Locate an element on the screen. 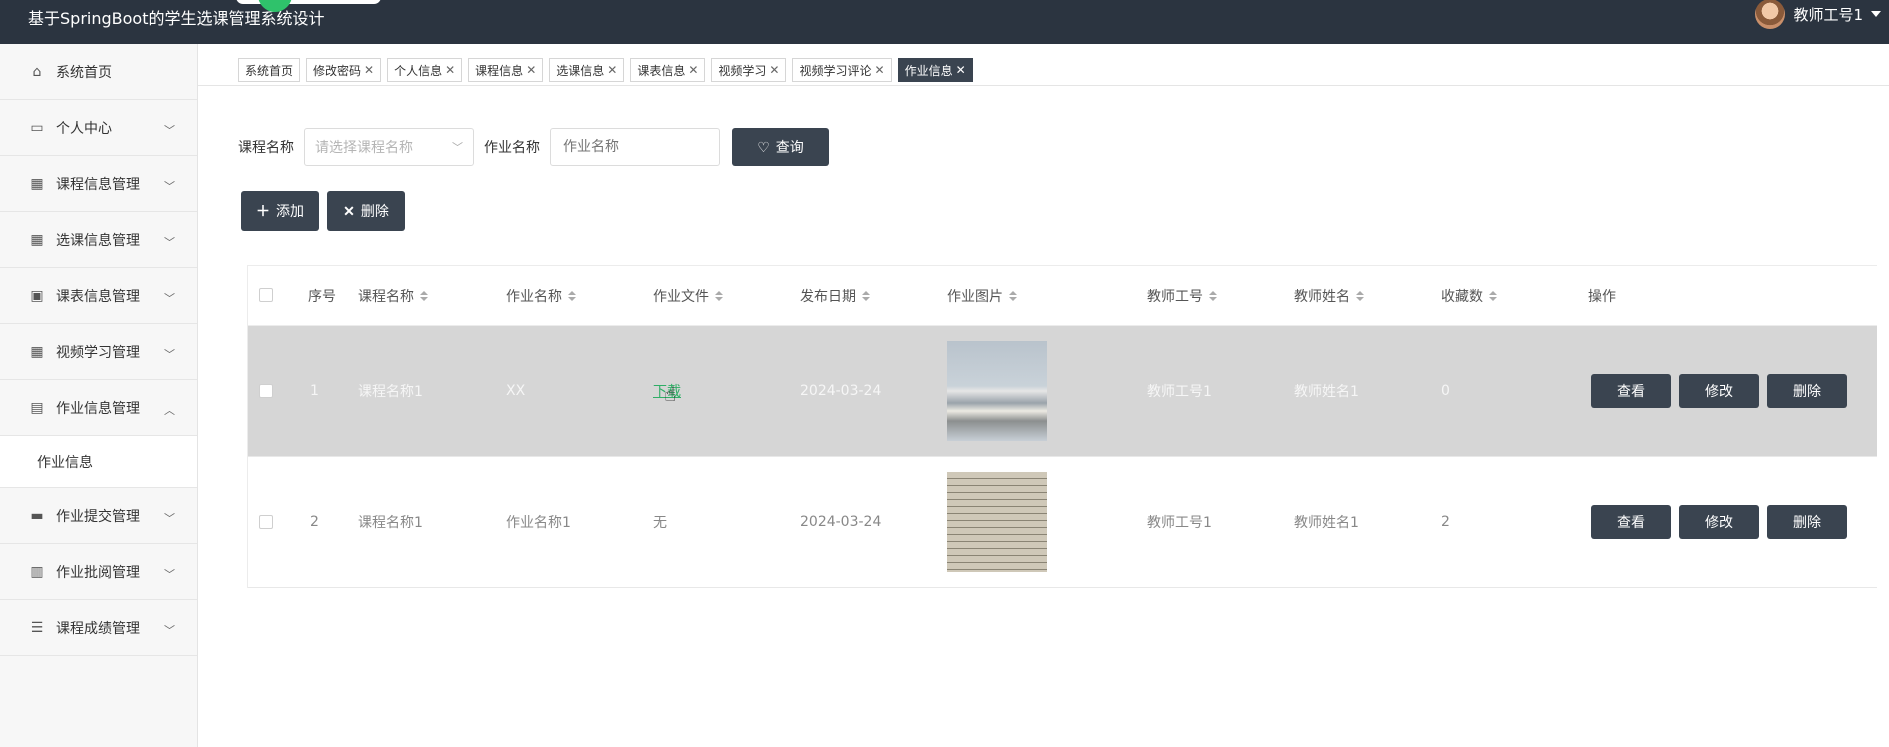  course-name-select: 请选择课程名称 ﹀ is located at coordinates (389, 147).